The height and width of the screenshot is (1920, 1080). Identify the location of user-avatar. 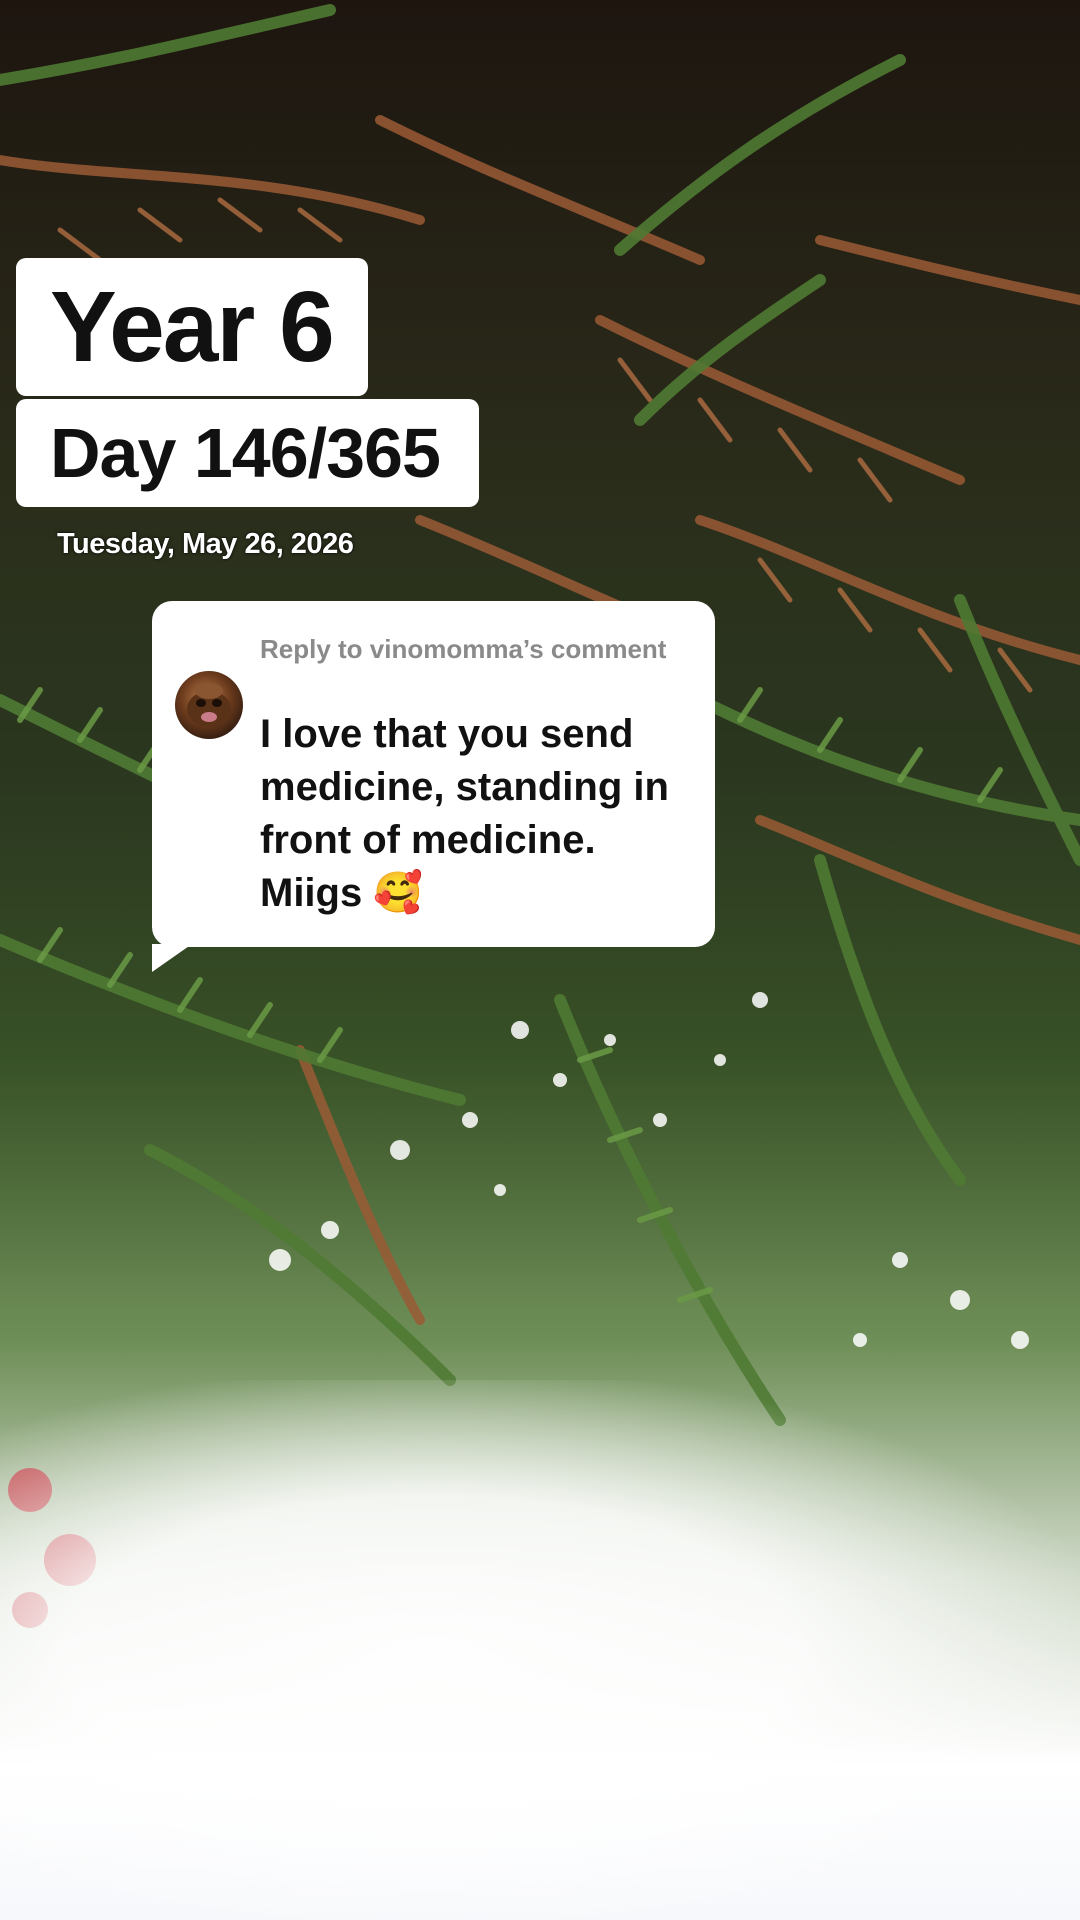
(209, 705).